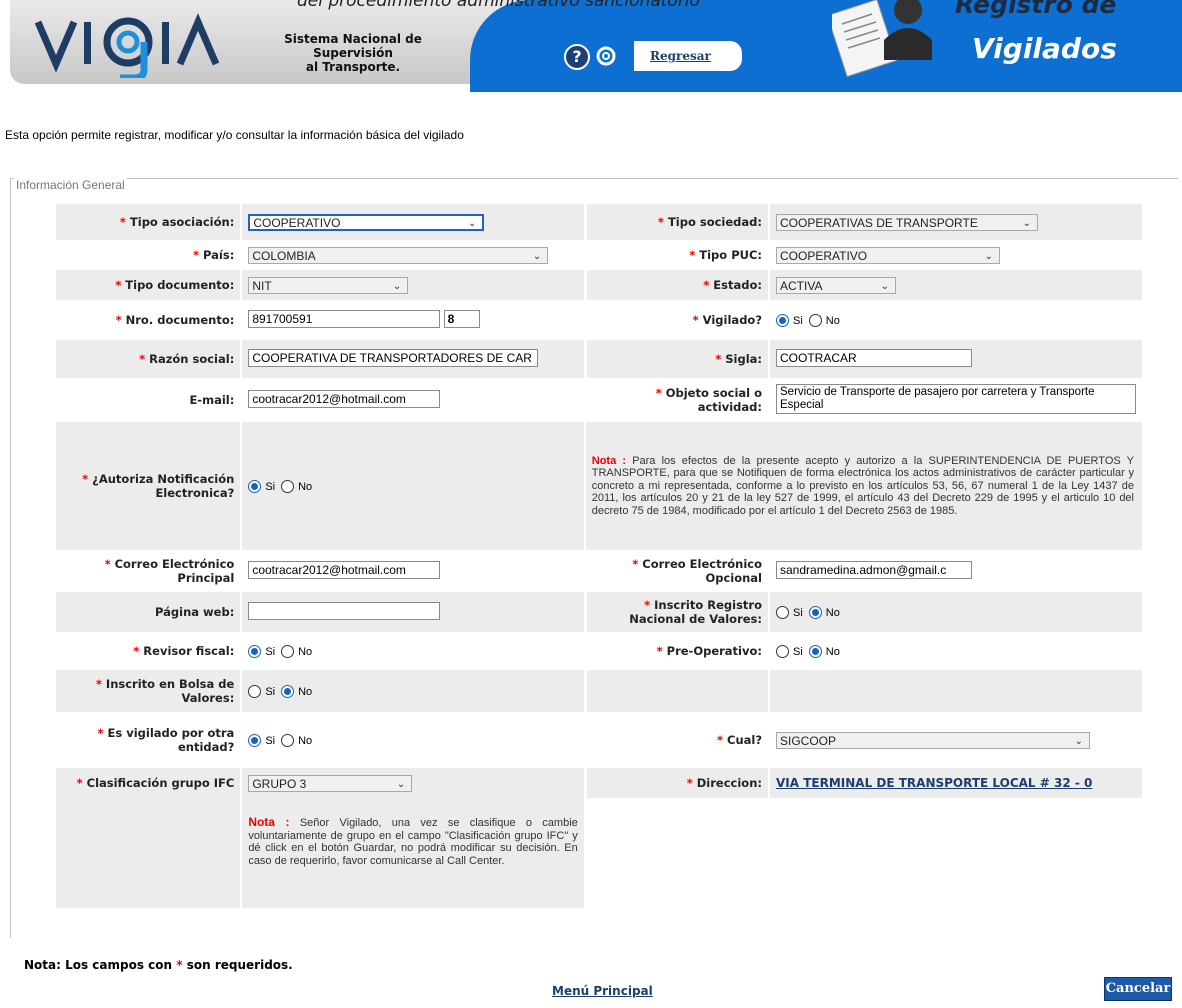 This screenshot has width=1182, height=1008. Describe the element at coordinates (606, 56) in the screenshot. I see `vigia-swirl-icon` at that location.